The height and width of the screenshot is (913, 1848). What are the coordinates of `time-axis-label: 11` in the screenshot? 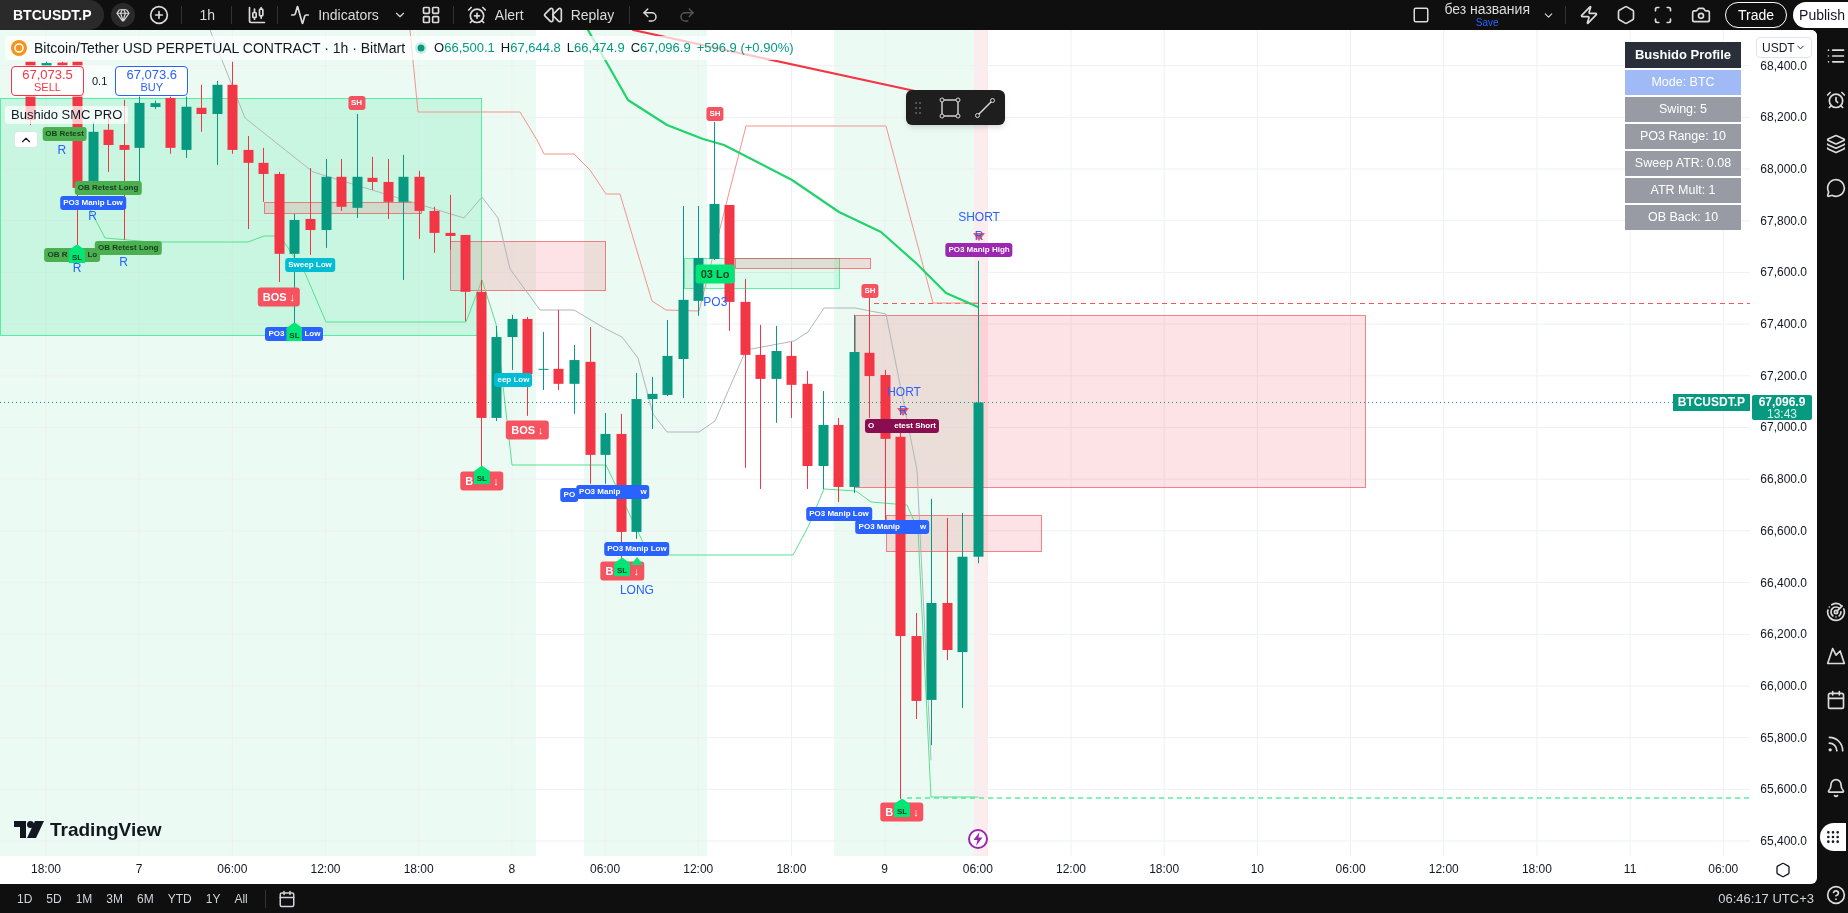 It's located at (1630, 869).